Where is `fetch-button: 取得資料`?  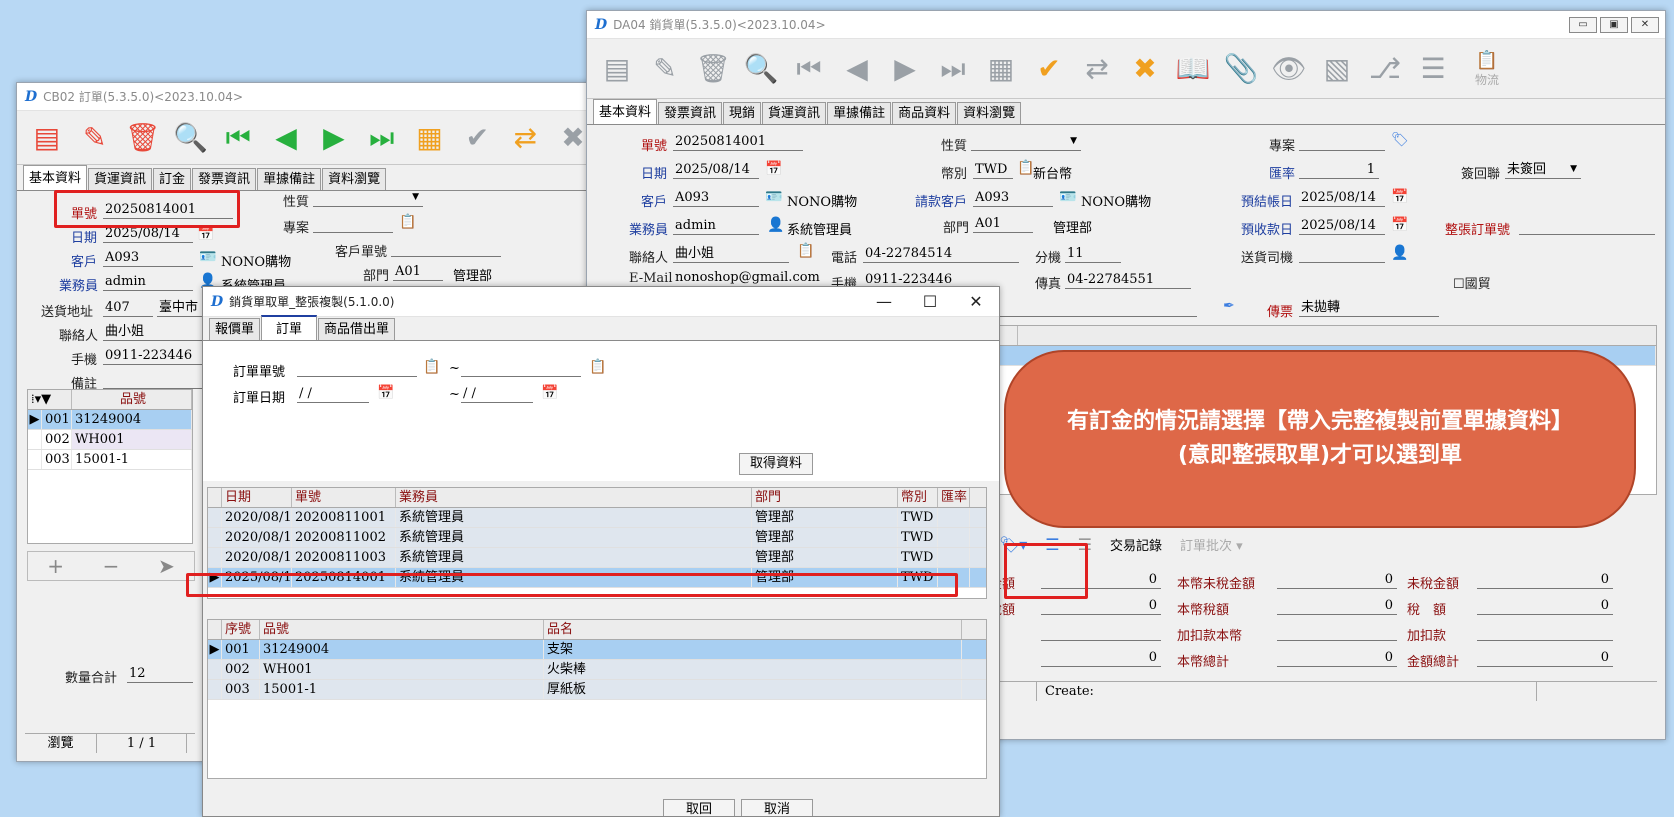
fetch-button: 取得資料 is located at coordinates (776, 464).